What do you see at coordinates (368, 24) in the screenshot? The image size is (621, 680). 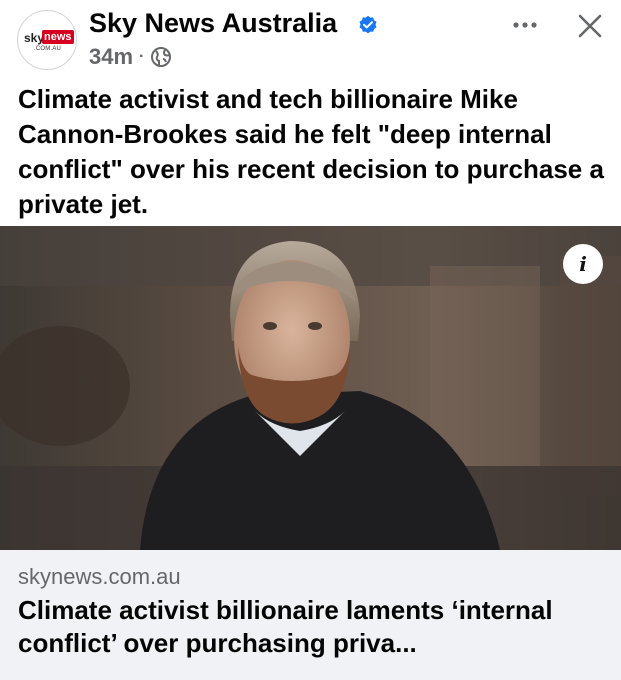 I see `verified-badge-icon` at bounding box center [368, 24].